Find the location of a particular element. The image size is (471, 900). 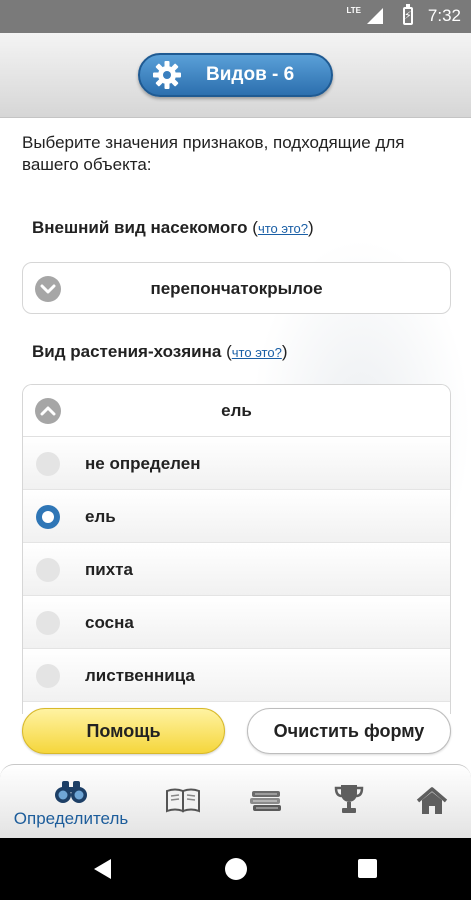

book-icon is located at coordinates (183, 800).